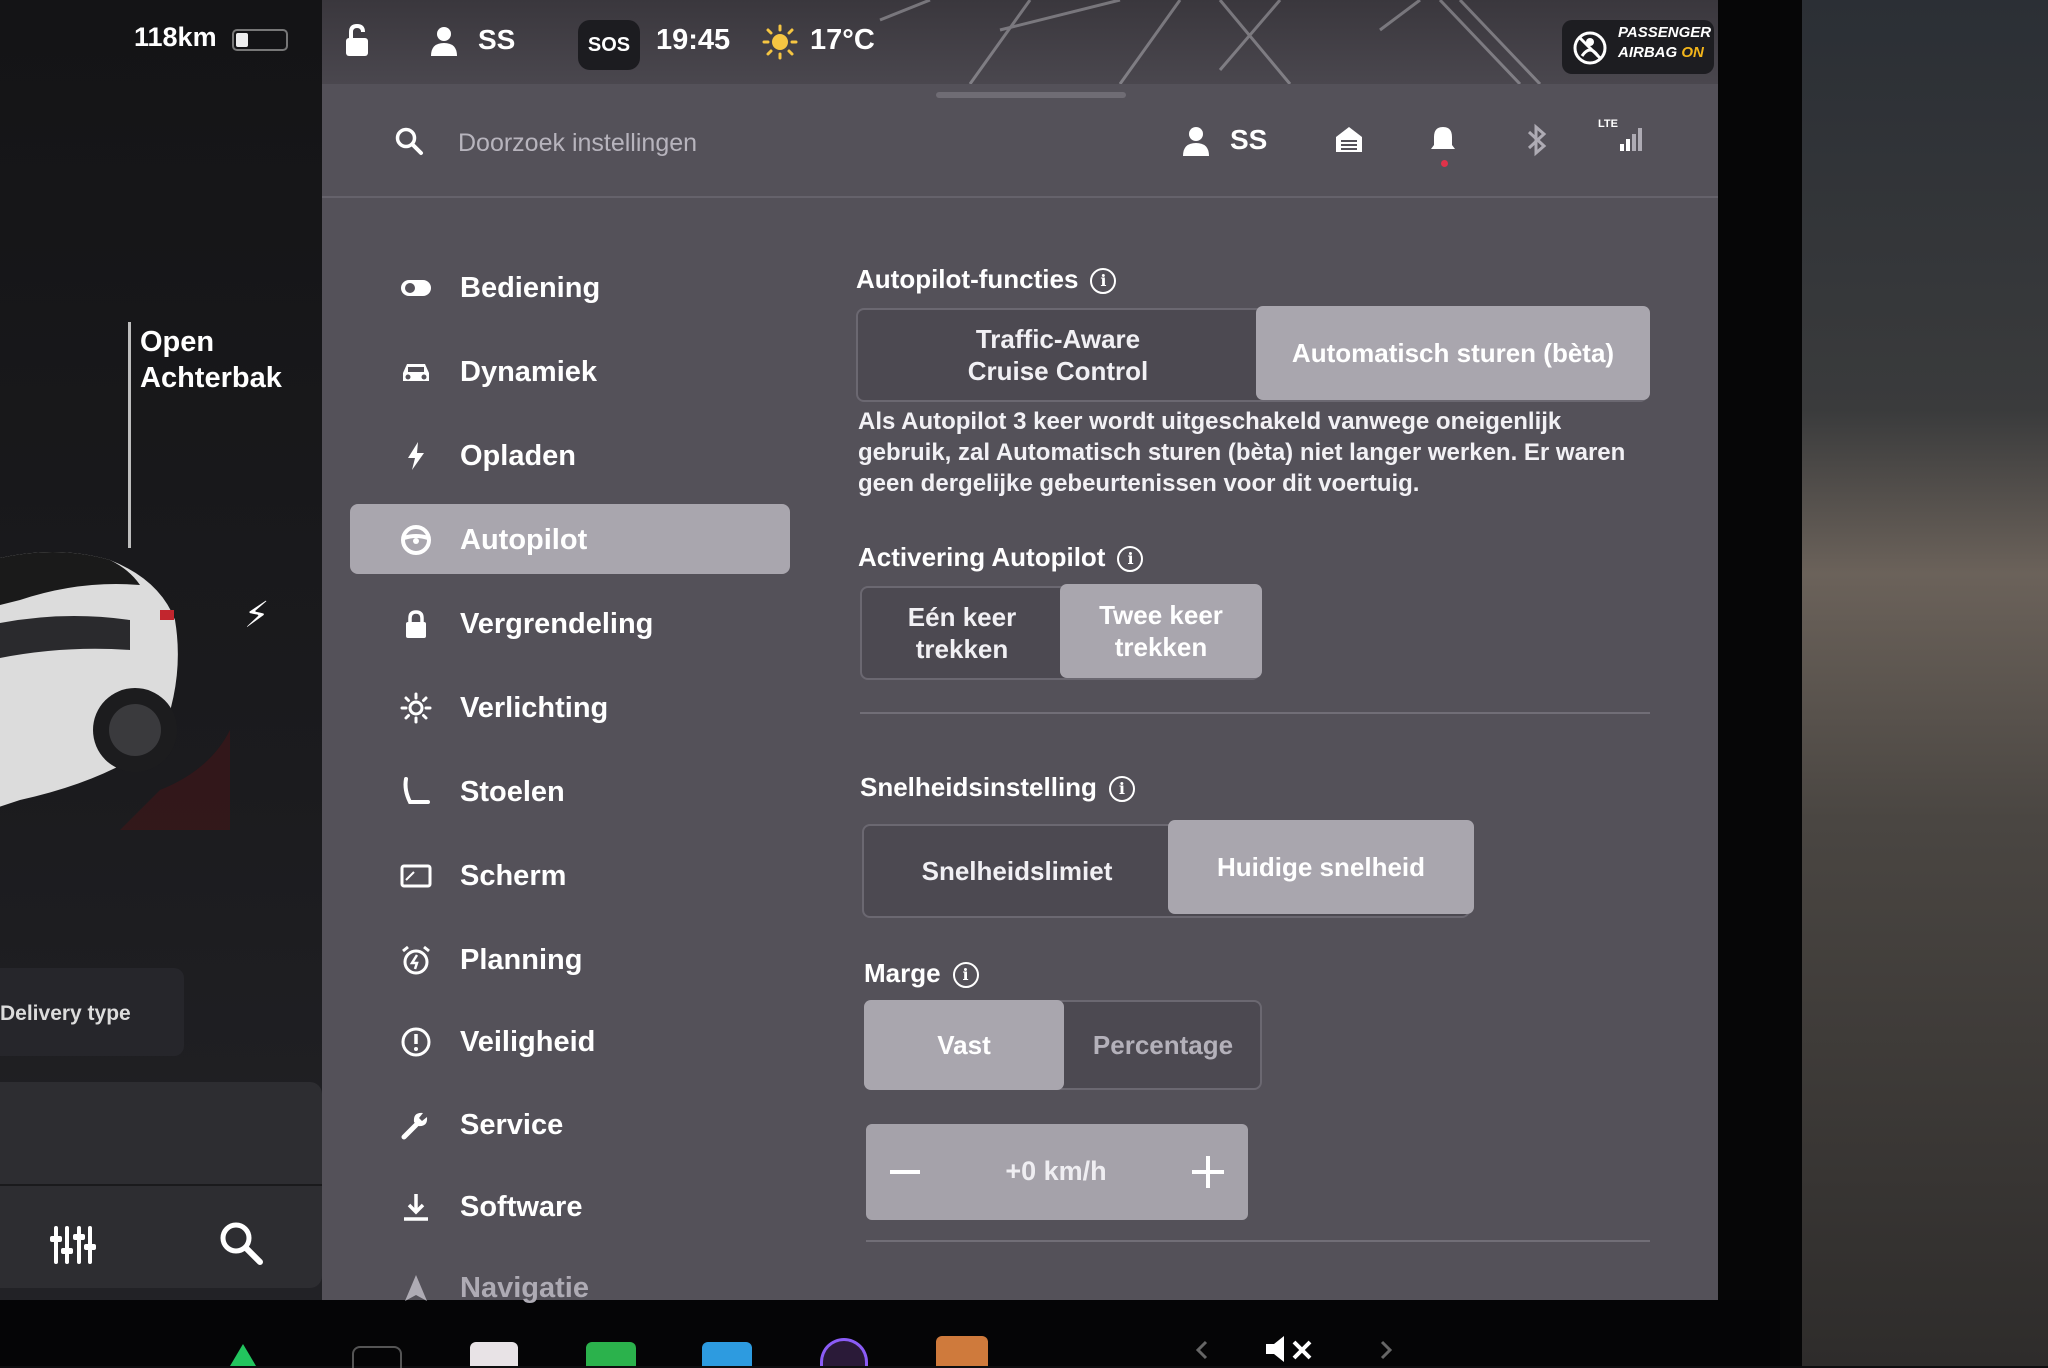  Describe the element at coordinates (1161, 631) in the screenshot. I see `option-pull-twice: Twee keer trekken` at that location.